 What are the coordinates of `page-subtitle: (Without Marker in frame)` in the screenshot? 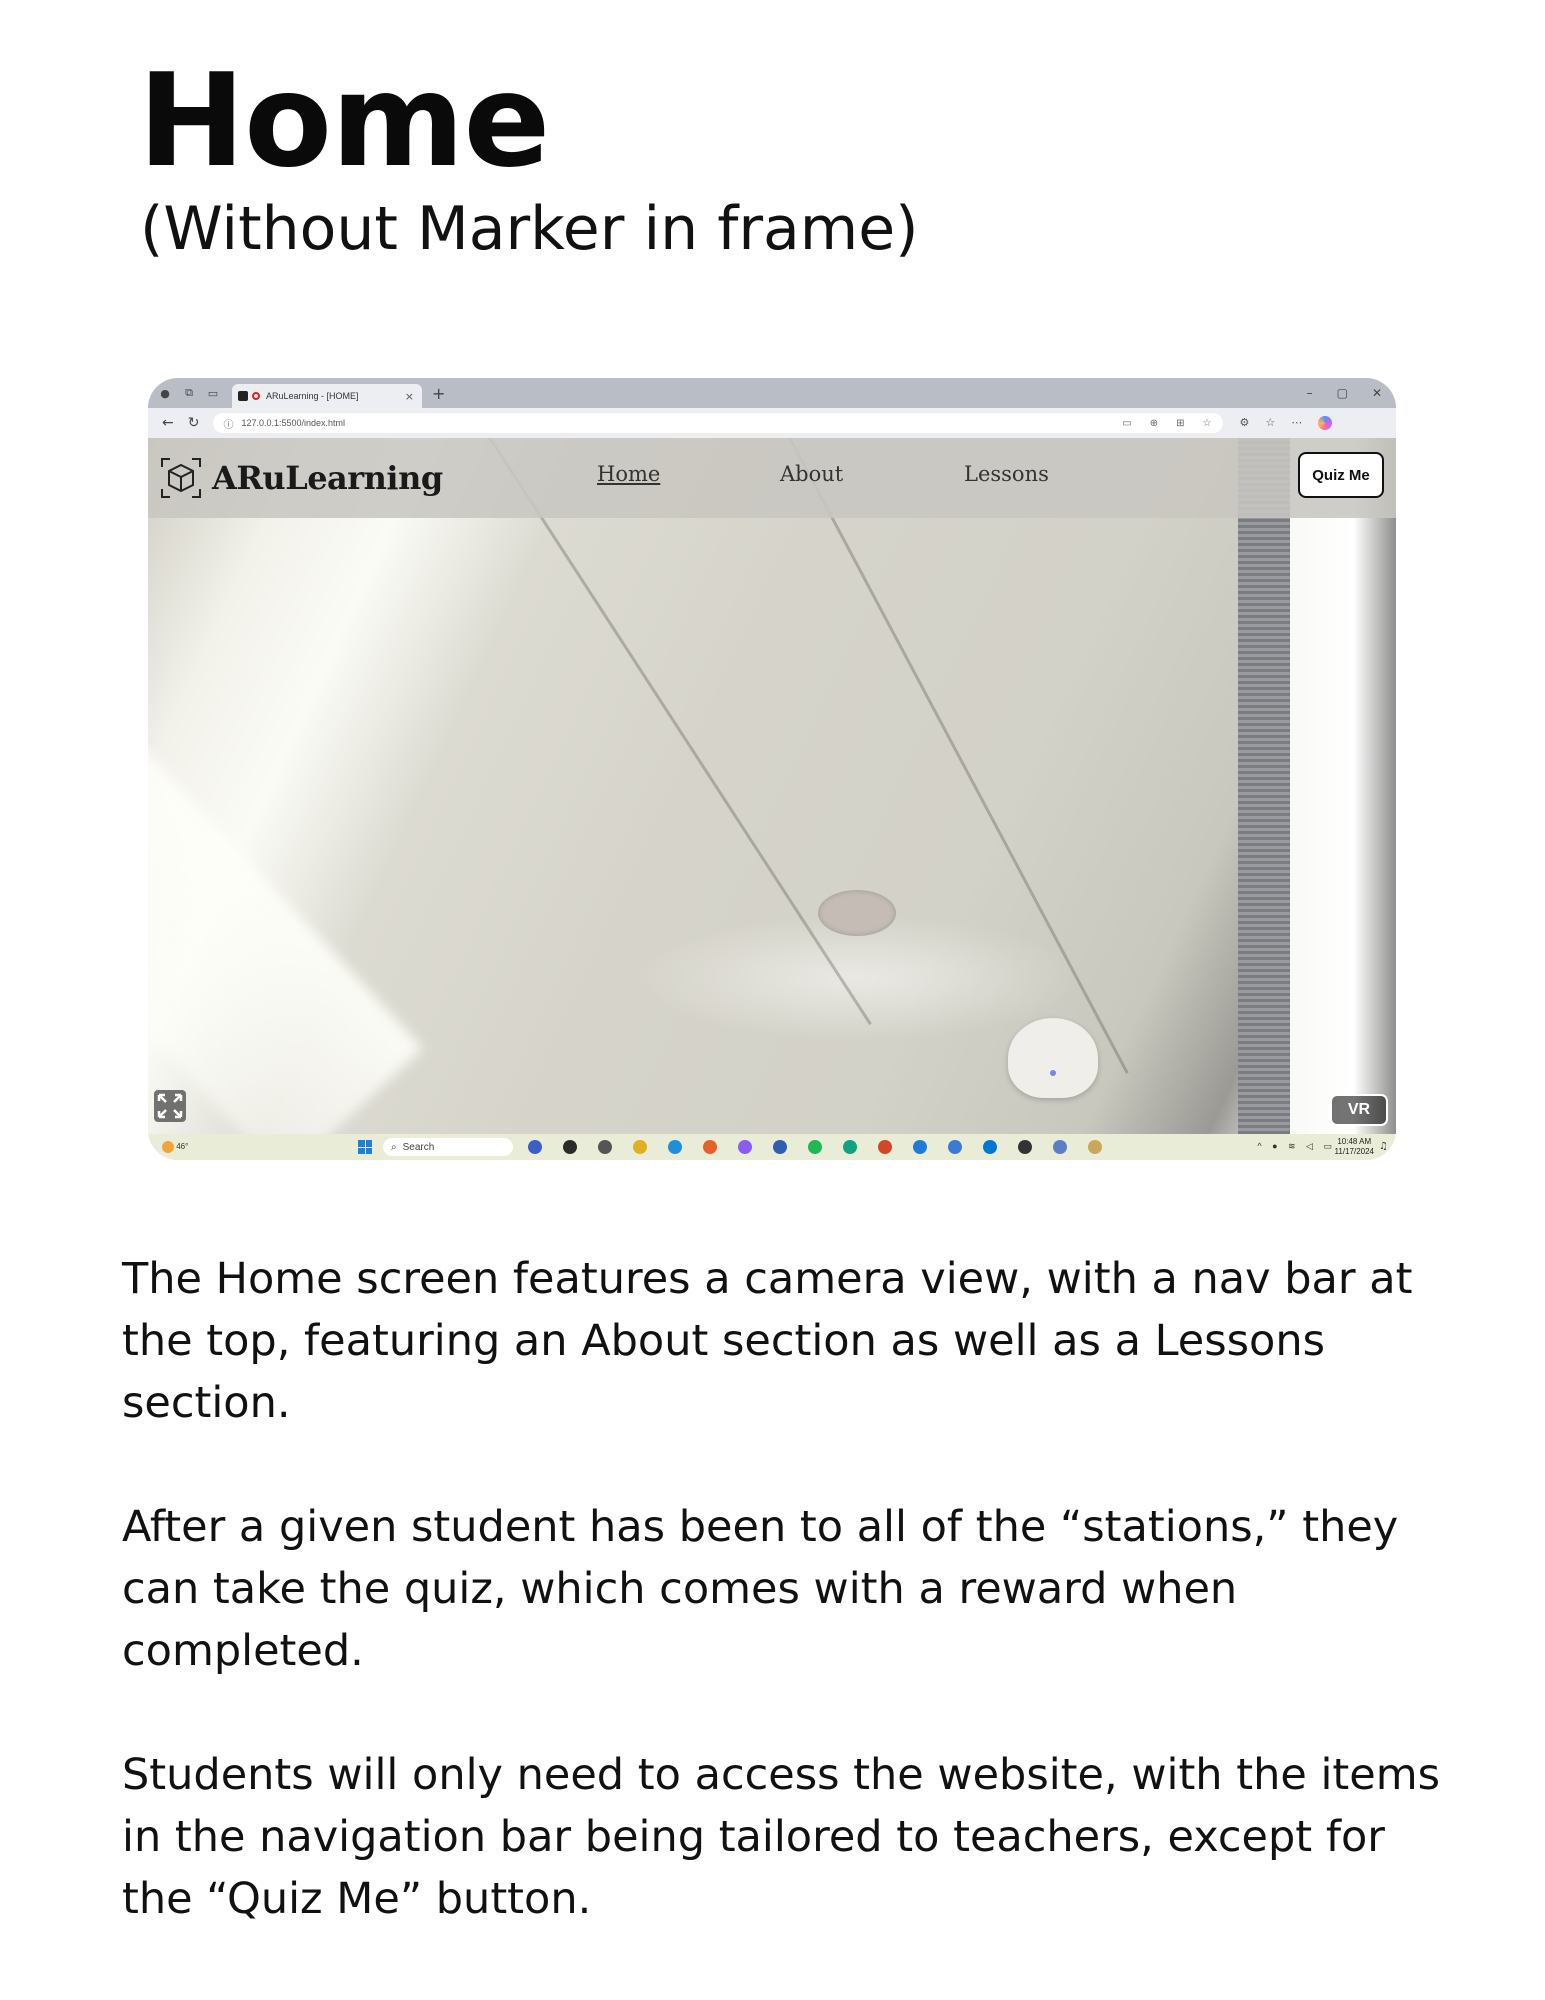 It's located at (529, 229).